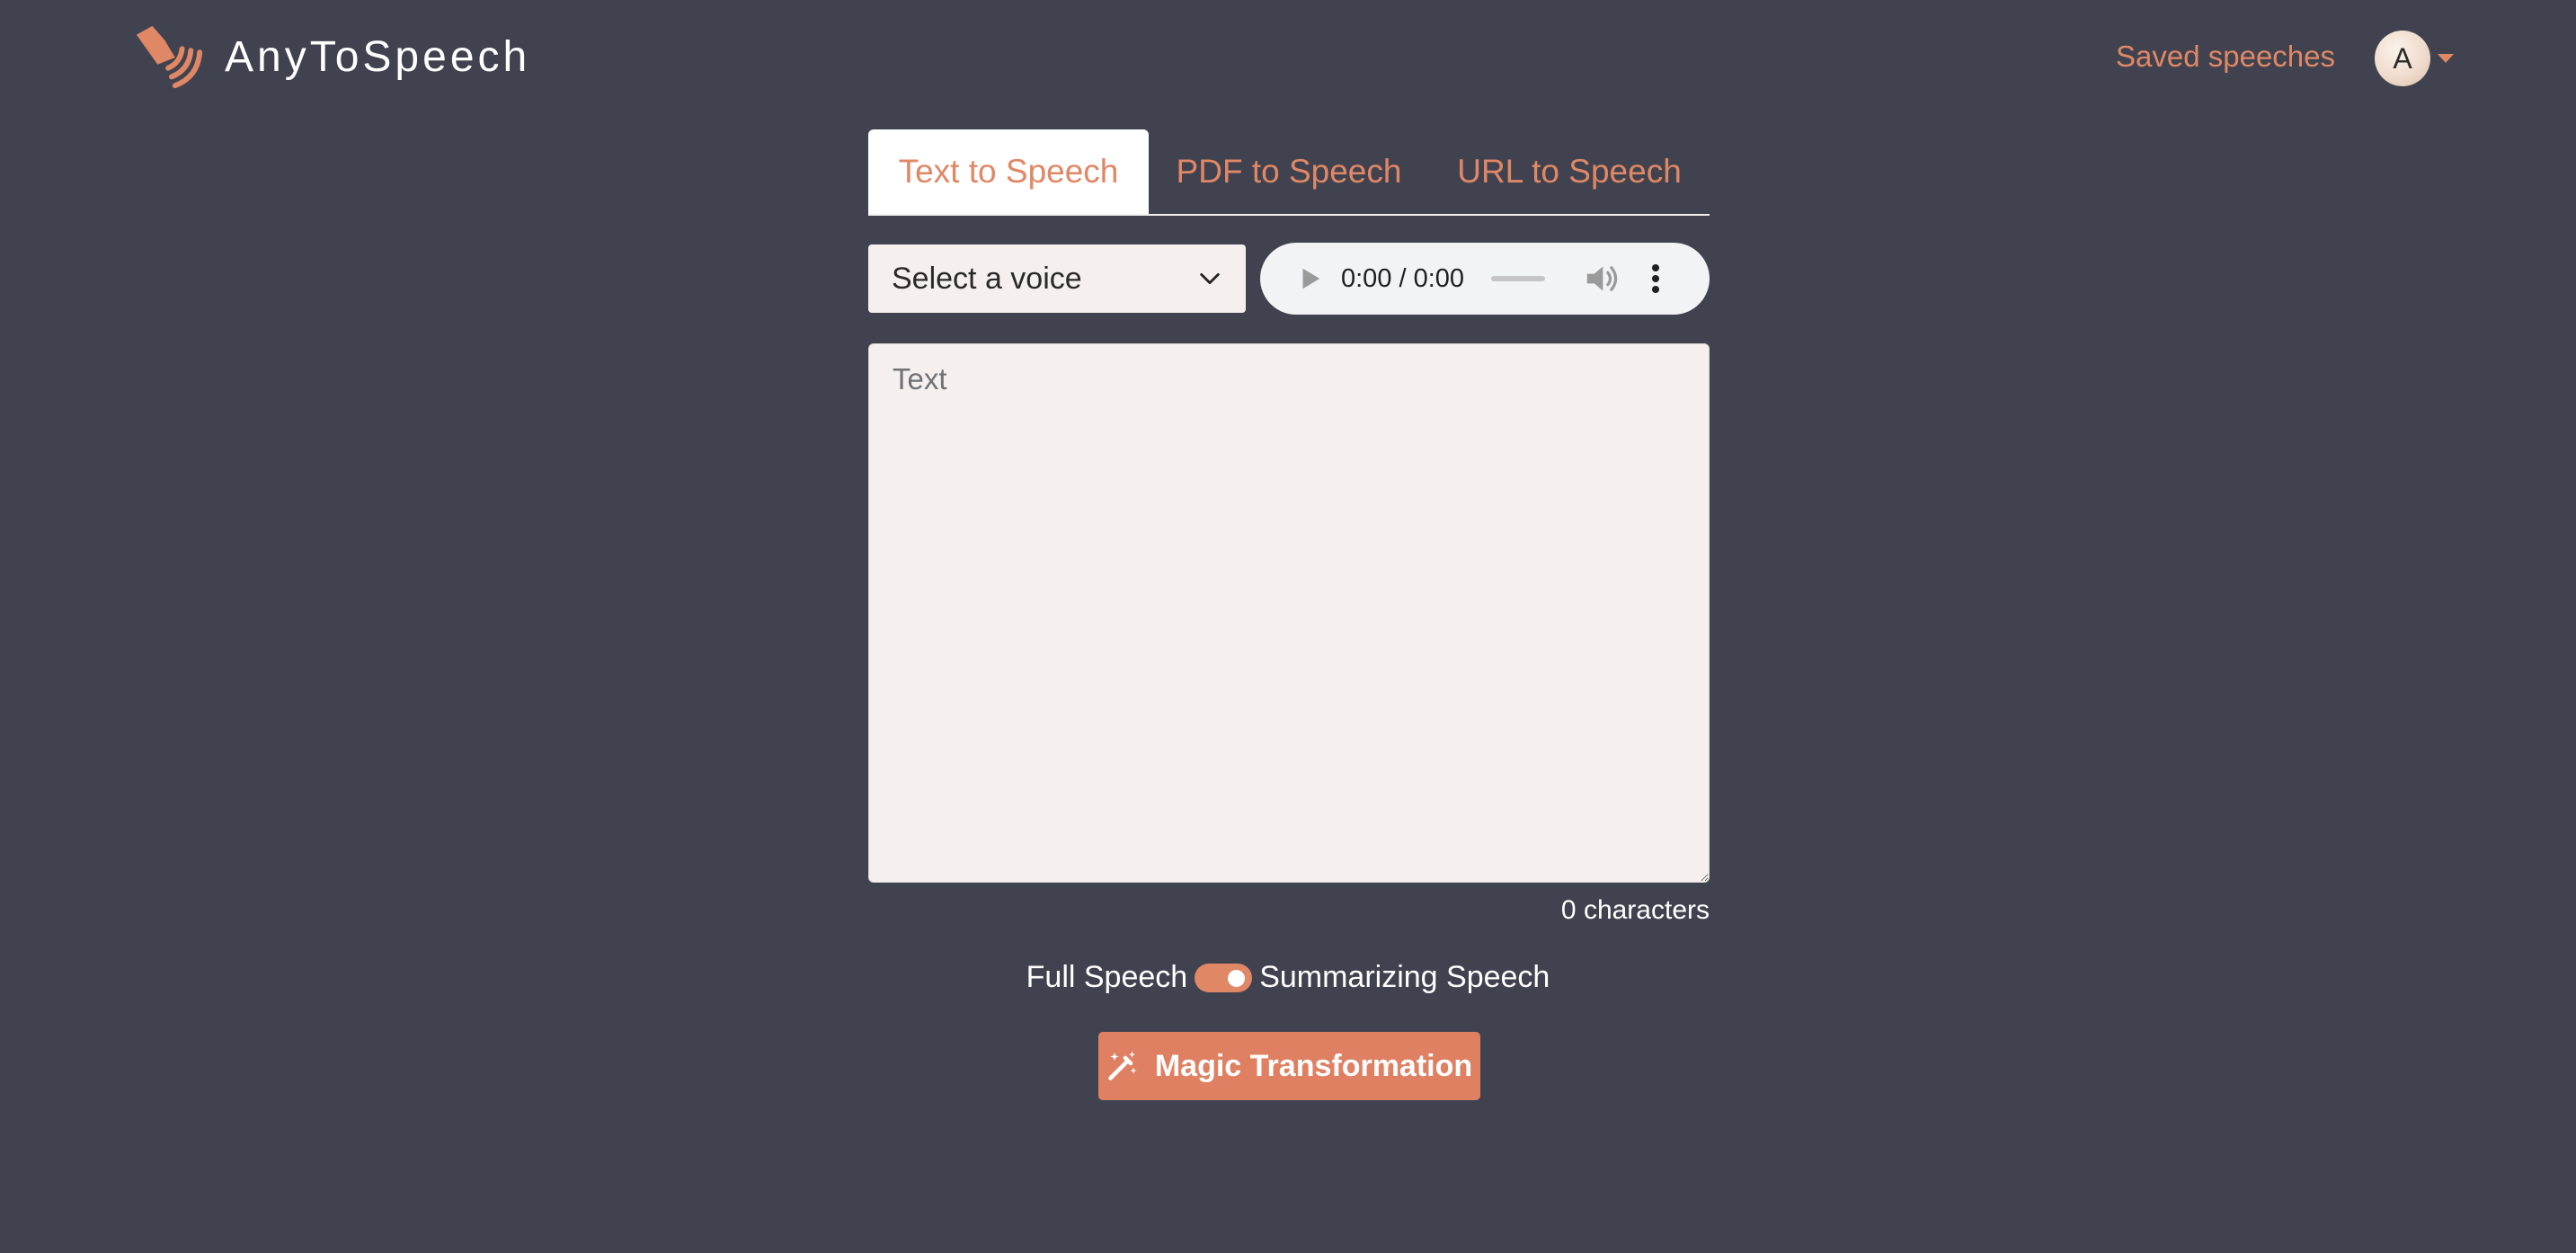 The image size is (2576, 1253). I want to click on character-count: 0 characters, so click(1635, 910).